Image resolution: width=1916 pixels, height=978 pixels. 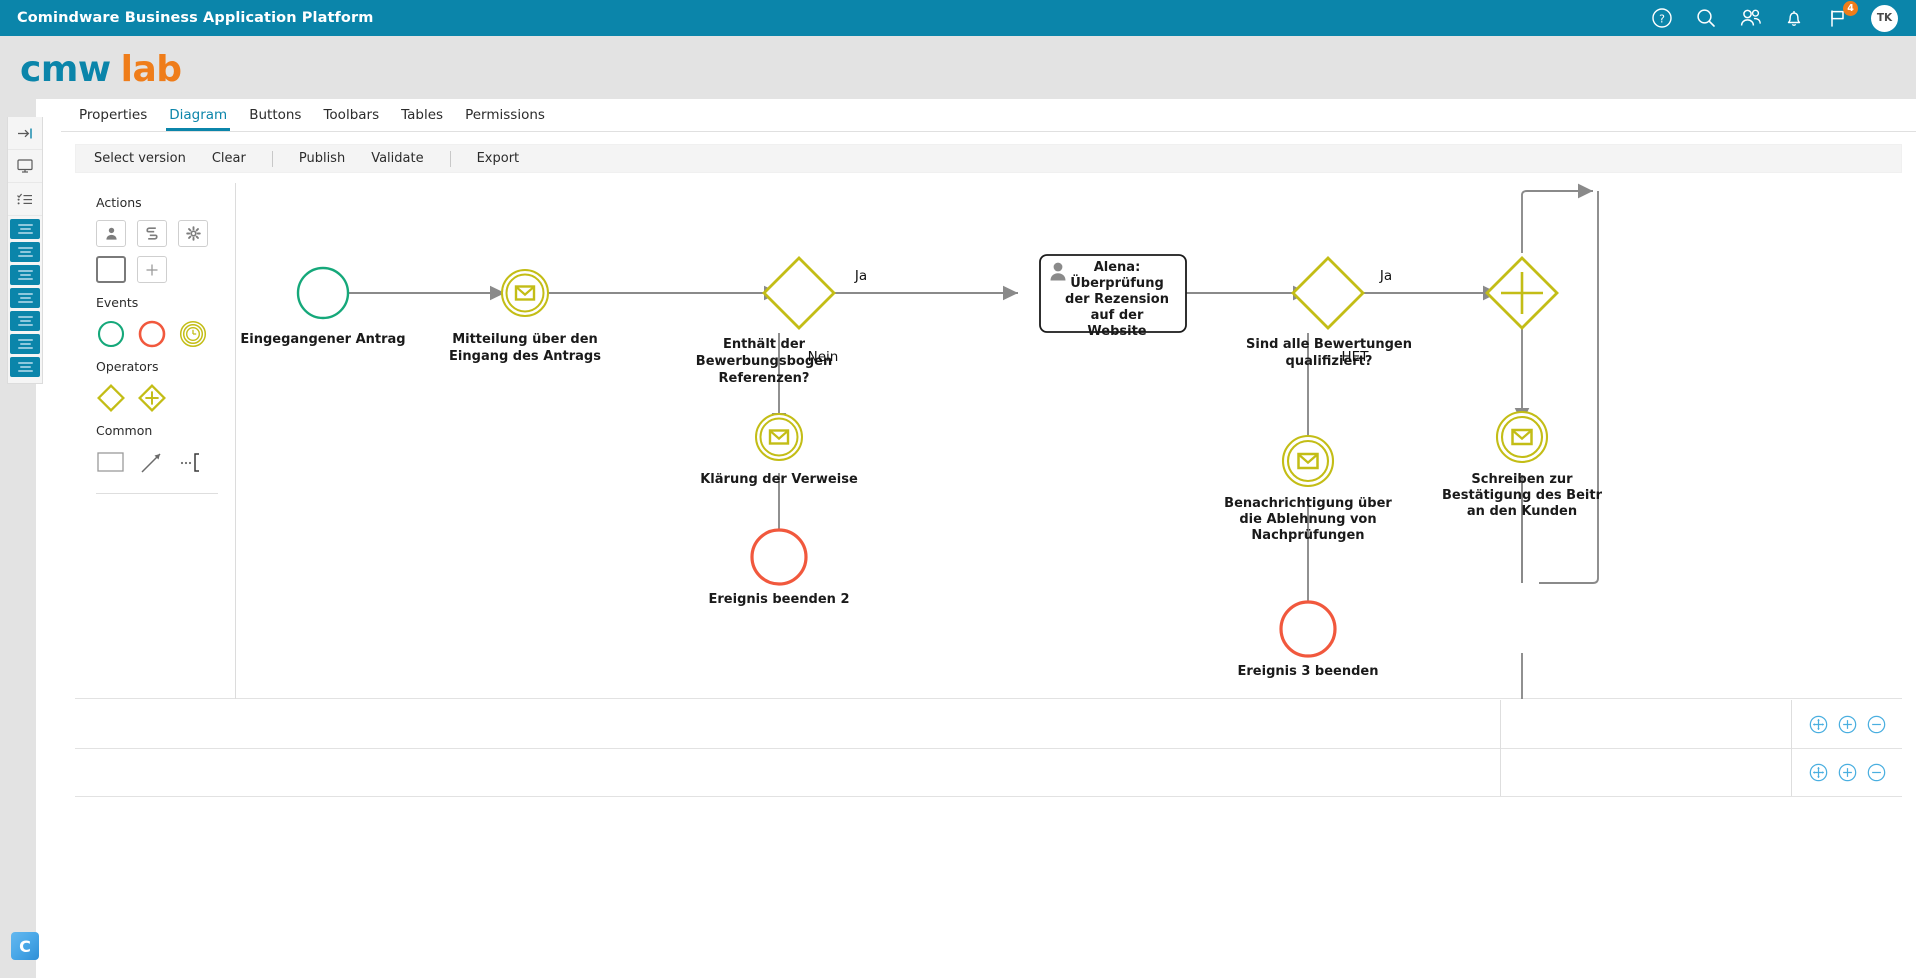 What do you see at coordinates (1117, 283) in the screenshot?
I see `node-label-task-line2: Überprüfung` at bounding box center [1117, 283].